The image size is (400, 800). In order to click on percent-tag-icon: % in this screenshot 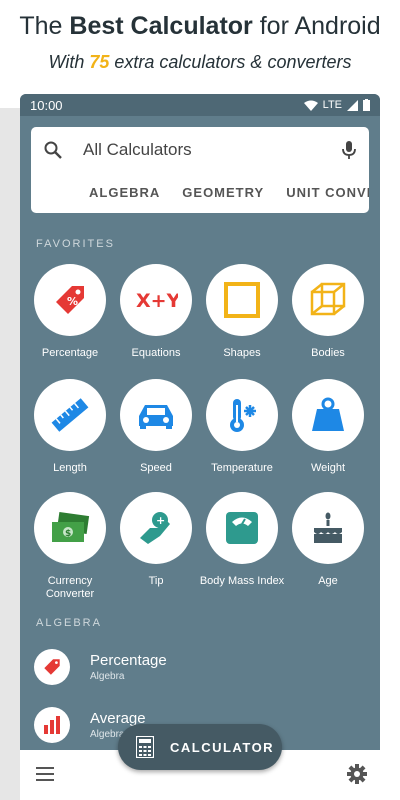, I will do `click(70, 300)`.